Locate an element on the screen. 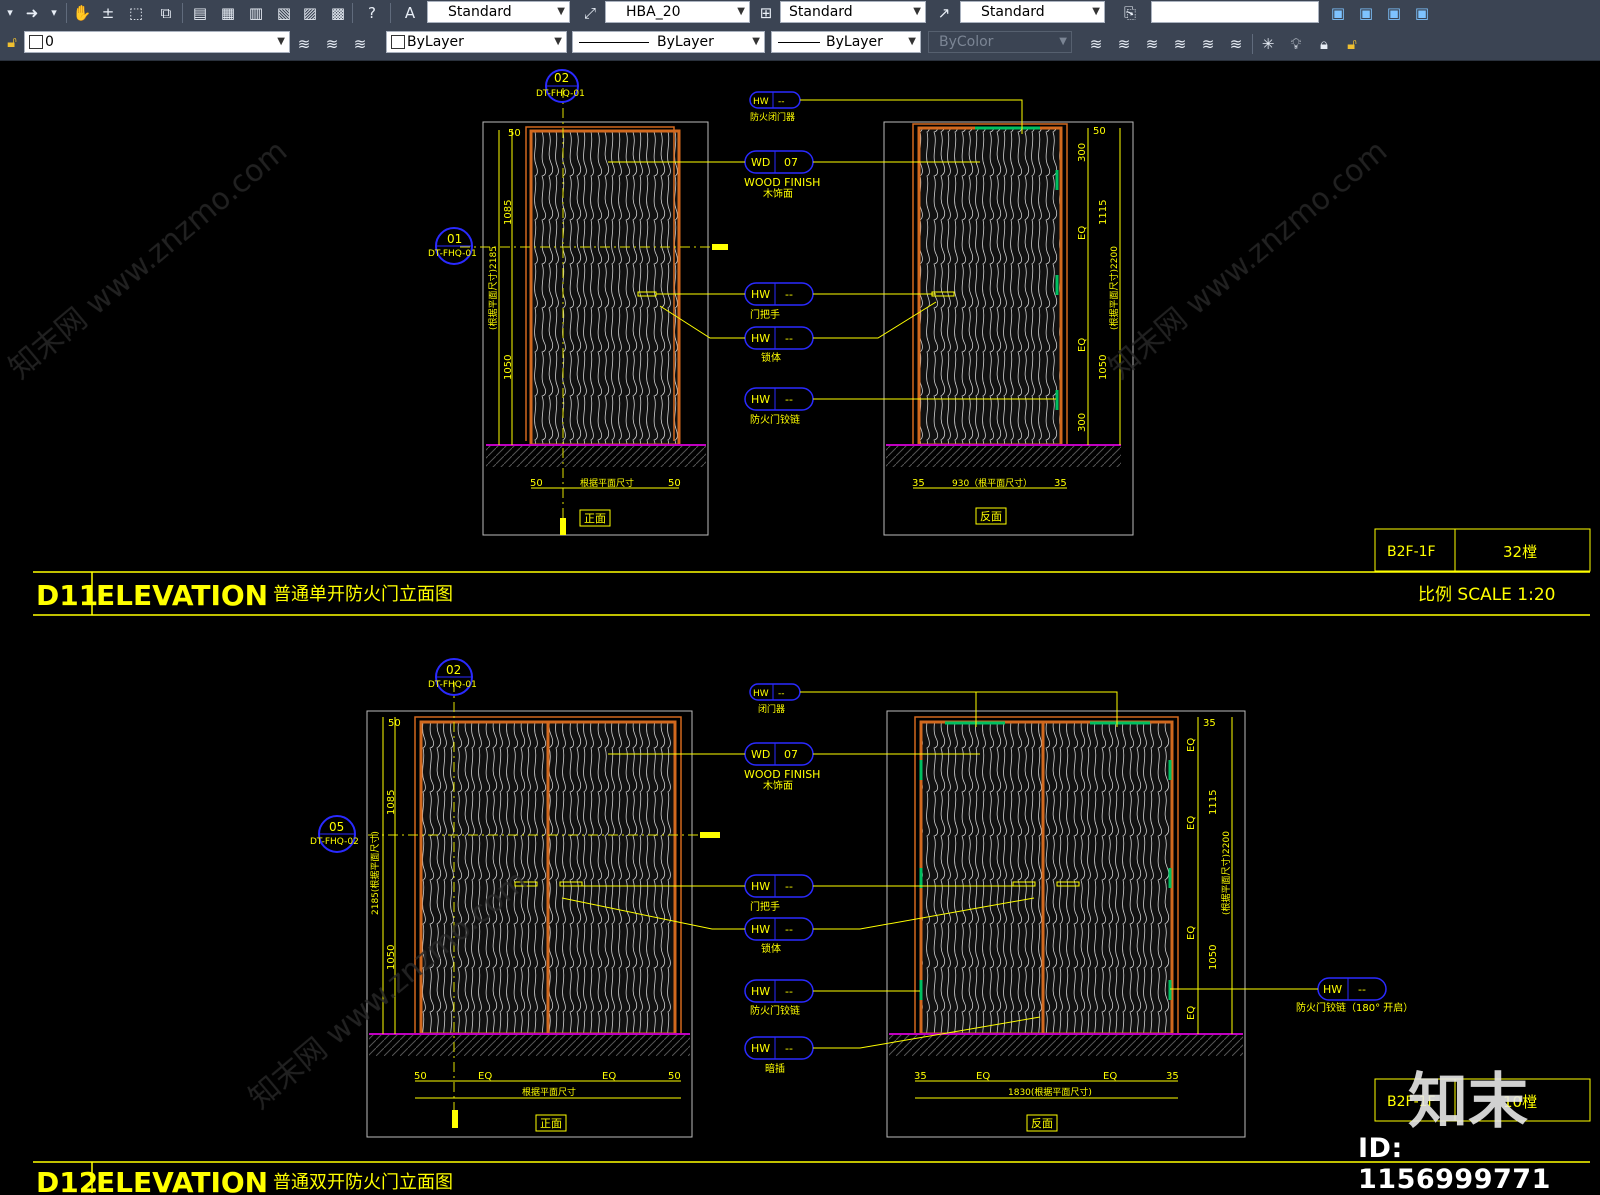  dimension-style-icon: ⤢ is located at coordinates (590, 13).